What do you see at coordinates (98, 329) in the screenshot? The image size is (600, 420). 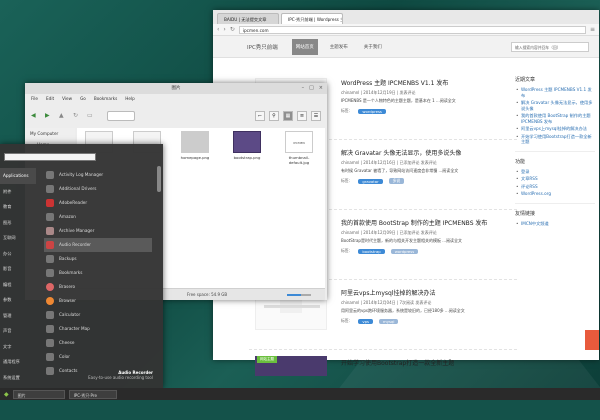 I see `app-item: Character Map` at bounding box center [98, 329].